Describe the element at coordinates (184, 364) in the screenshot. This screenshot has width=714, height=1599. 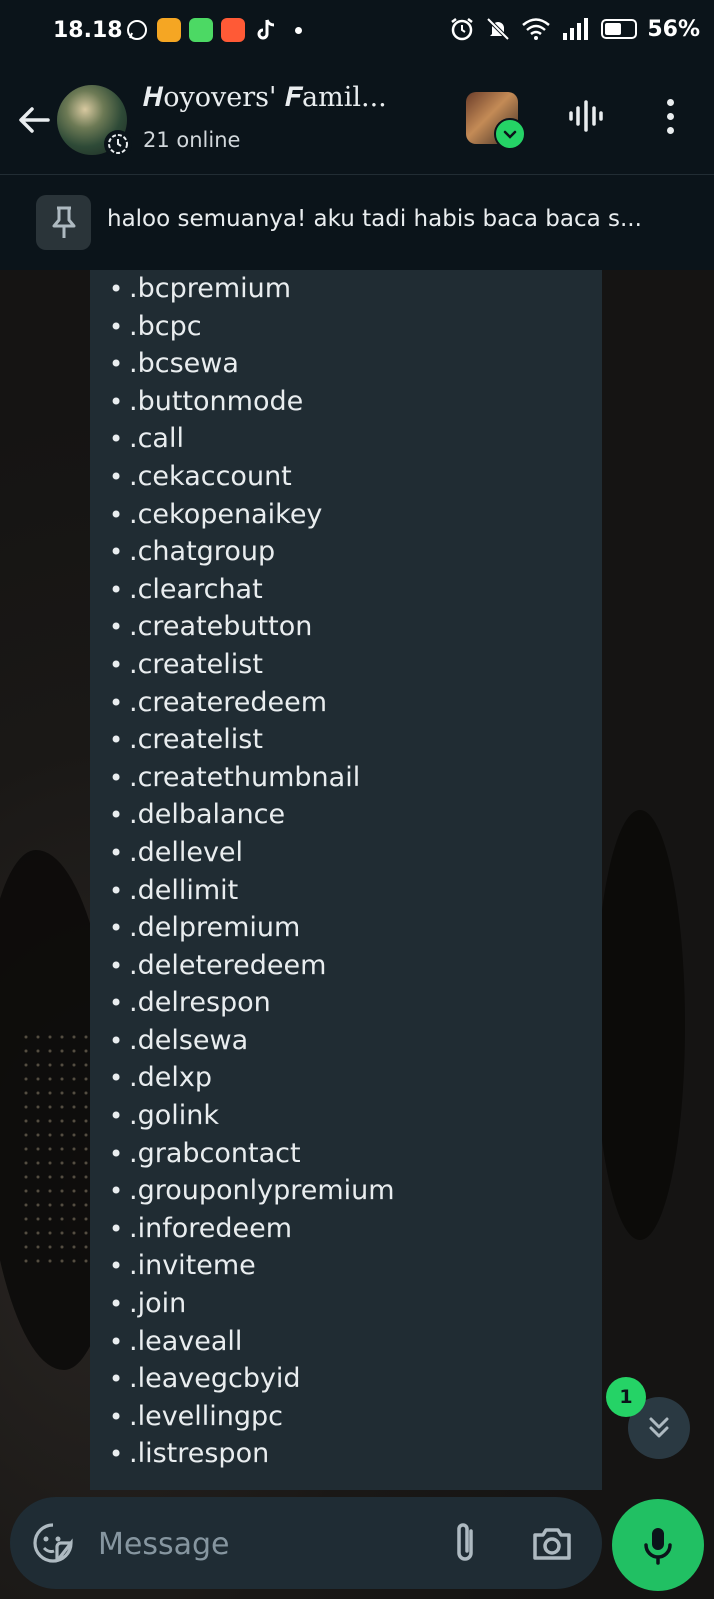
I see `command-text: .bcsewa` at that location.